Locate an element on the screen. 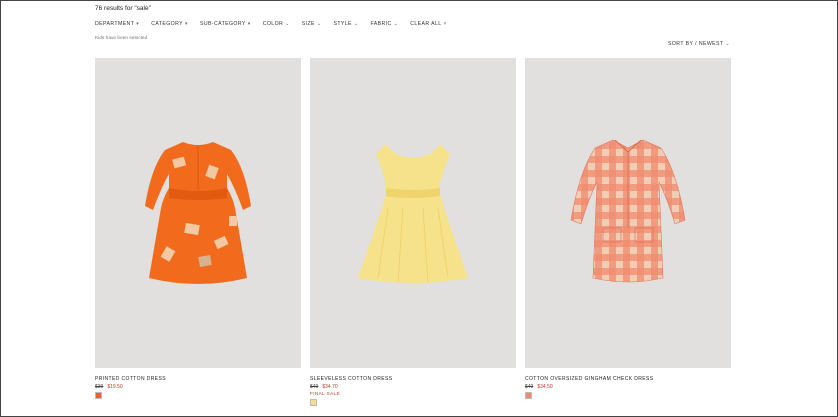 This screenshot has height=417, width=838. filter-sub-category: SUB-CATEGORY ▾ is located at coordinates (225, 24).